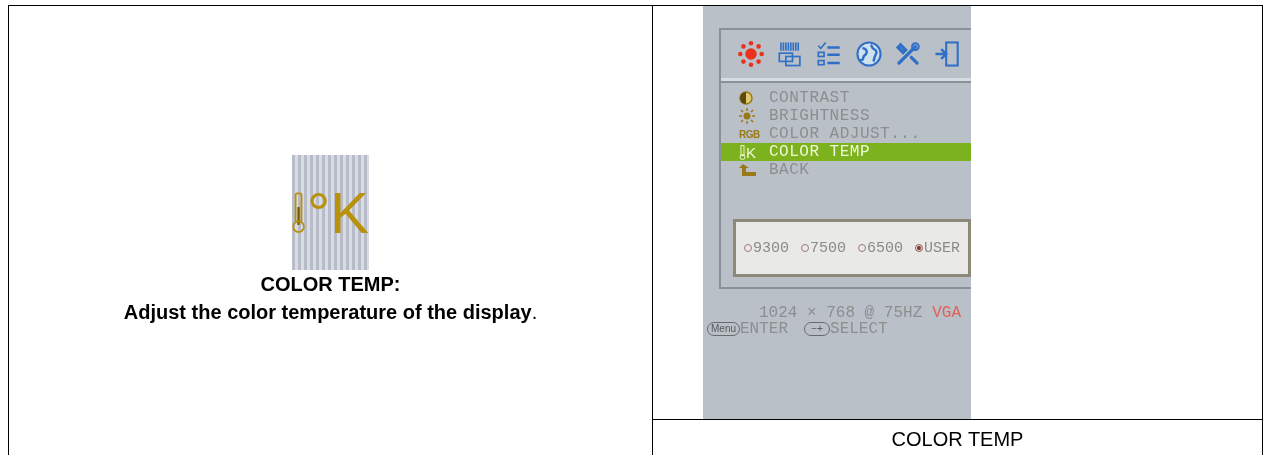 Image resolution: width=1271 pixels, height=455 pixels. What do you see at coordinates (859, 329) in the screenshot?
I see `hint-label: SELECT` at bounding box center [859, 329].